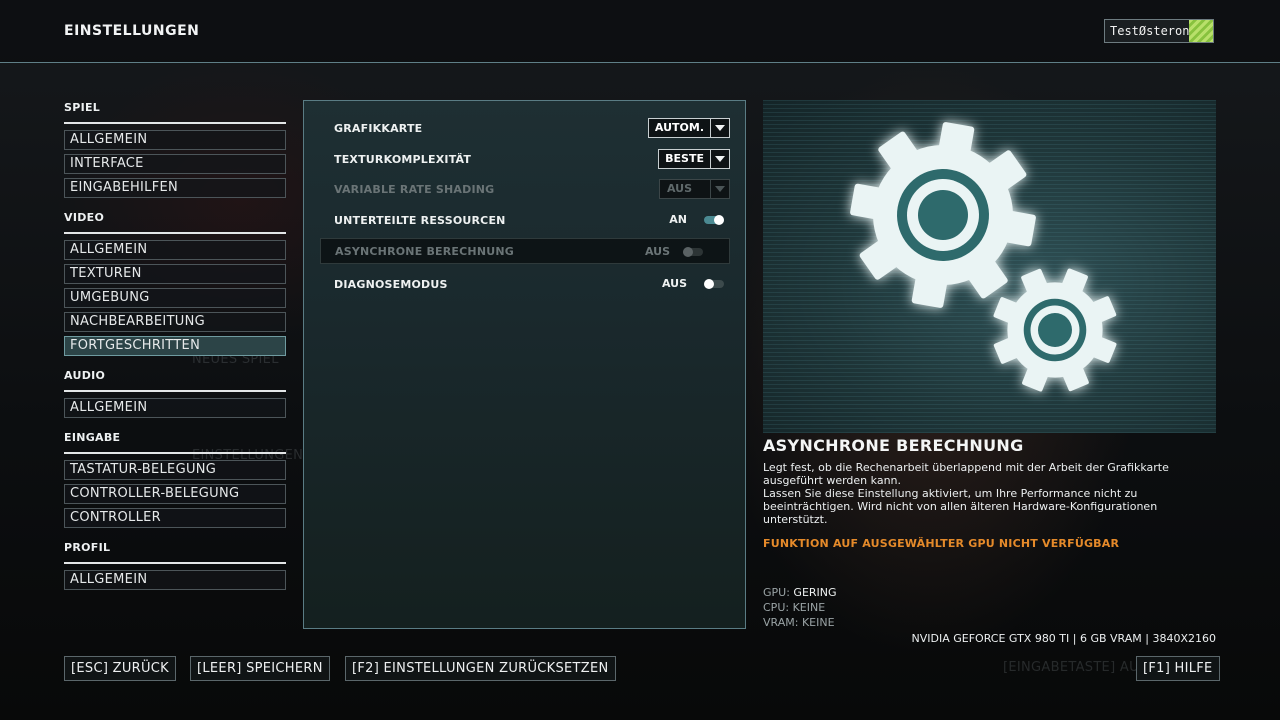  What do you see at coordinates (714, 220) in the screenshot?
I see `unterteilte-ressourcen-toggle` at bounding box center [714, 220].